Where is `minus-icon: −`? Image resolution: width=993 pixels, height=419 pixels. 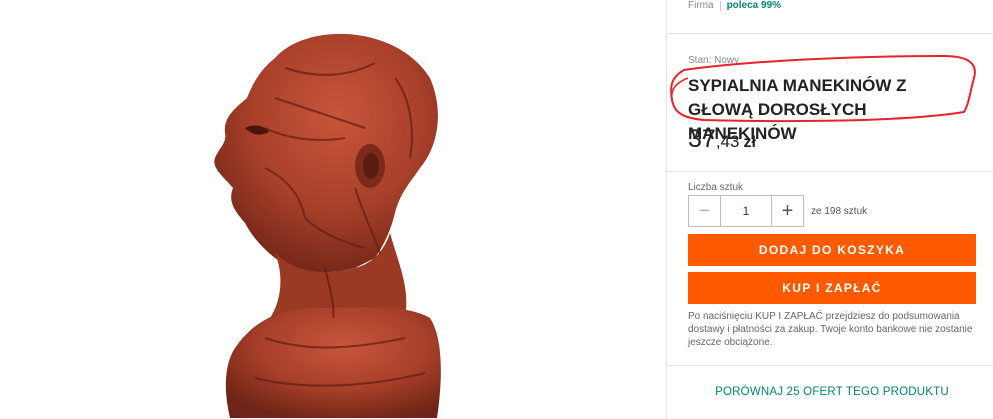 minus-icon: − is located at coordinates (704, 210).